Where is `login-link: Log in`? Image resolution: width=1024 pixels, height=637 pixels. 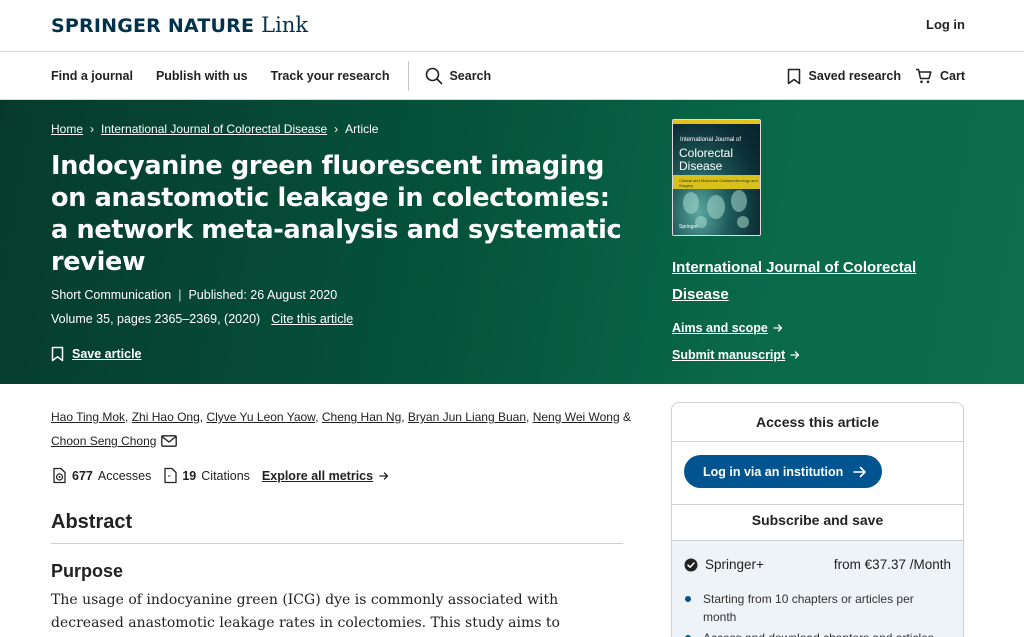
login-link: Log in is located at coordinates (945, 24).